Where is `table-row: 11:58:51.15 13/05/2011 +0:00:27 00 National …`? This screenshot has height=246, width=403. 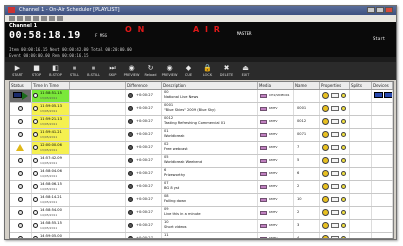 table-row: 11:58:51.15 13/05/2011 +0:00:27 00 National … is located at coordinates (201, 96).